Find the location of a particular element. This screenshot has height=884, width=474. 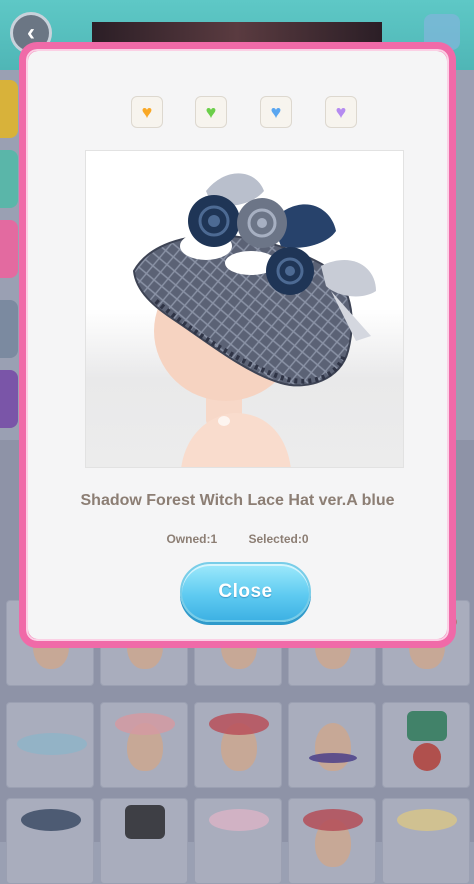

item-counts: Owned:1 Selected:0 is located at coordinates (237, 539).